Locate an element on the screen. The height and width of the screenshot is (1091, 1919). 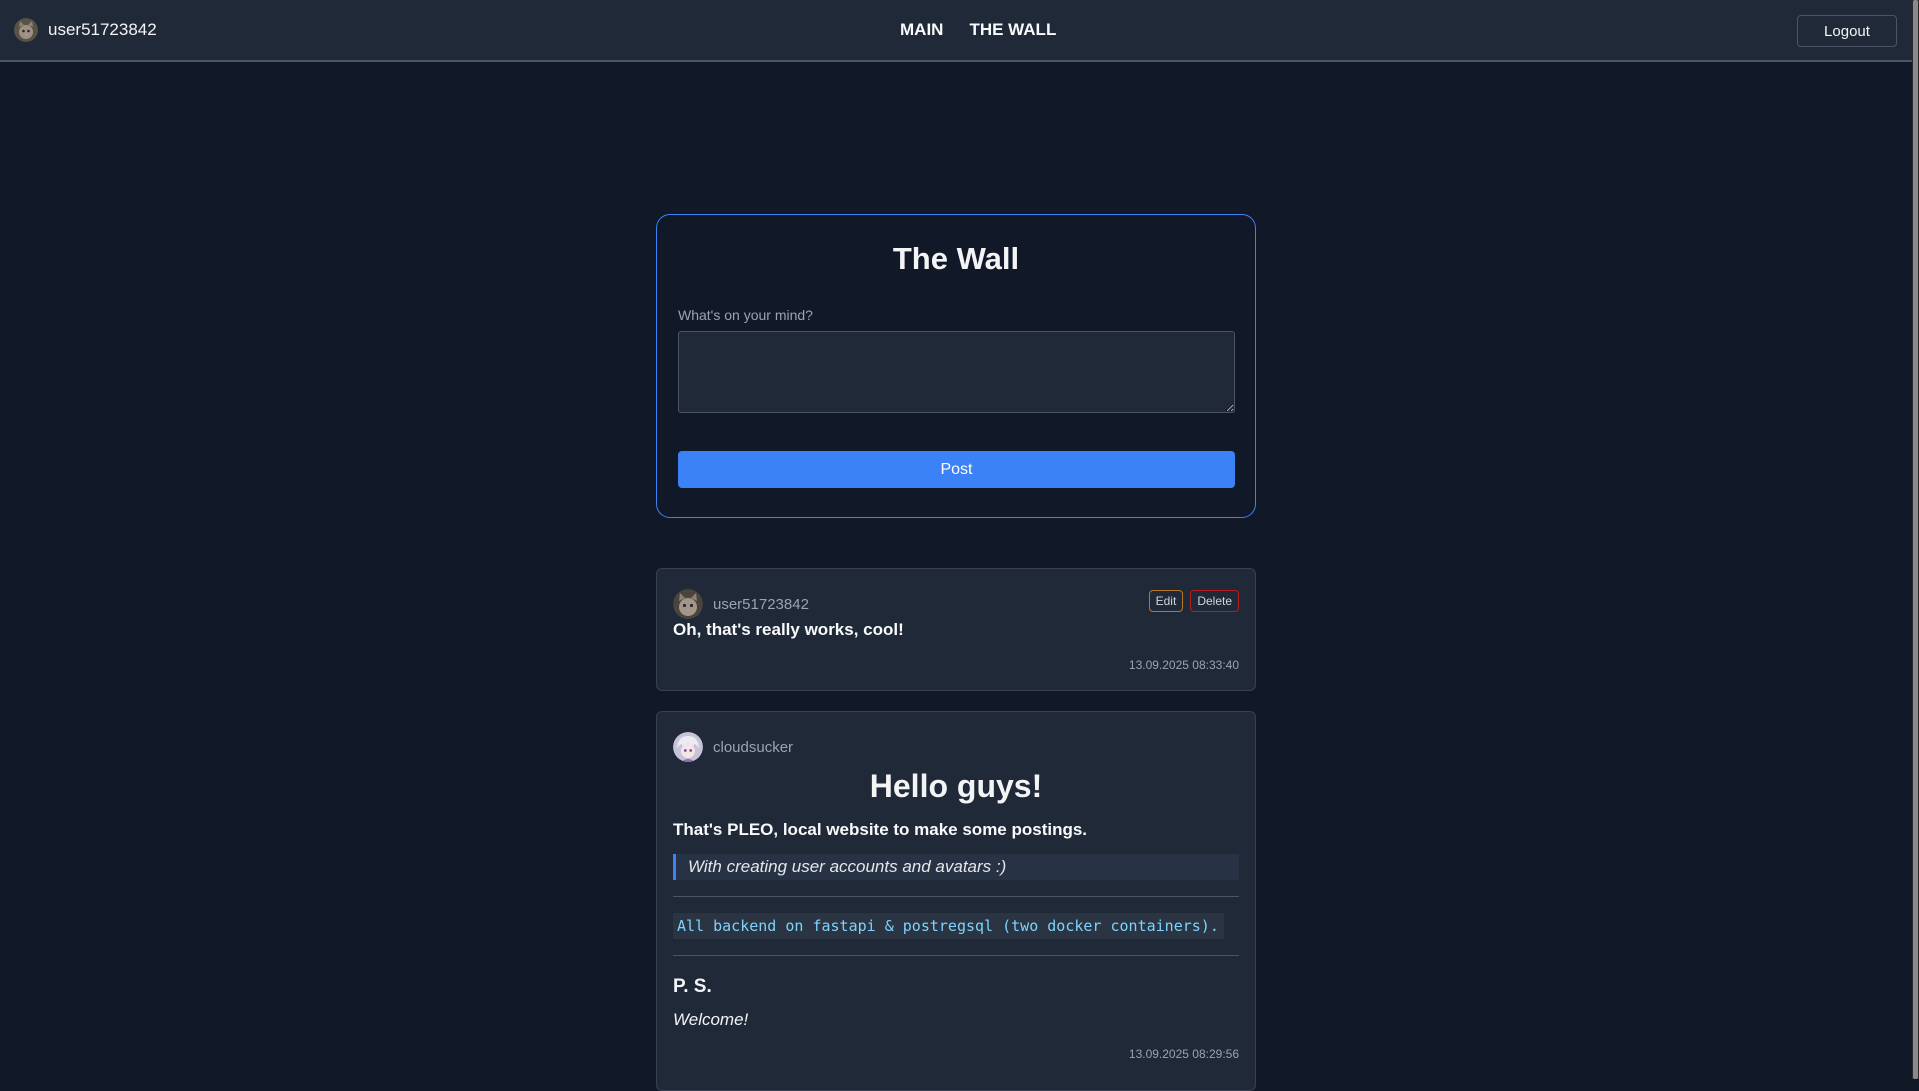
scrollbar-thumb is located at coordinates (1915, 539).